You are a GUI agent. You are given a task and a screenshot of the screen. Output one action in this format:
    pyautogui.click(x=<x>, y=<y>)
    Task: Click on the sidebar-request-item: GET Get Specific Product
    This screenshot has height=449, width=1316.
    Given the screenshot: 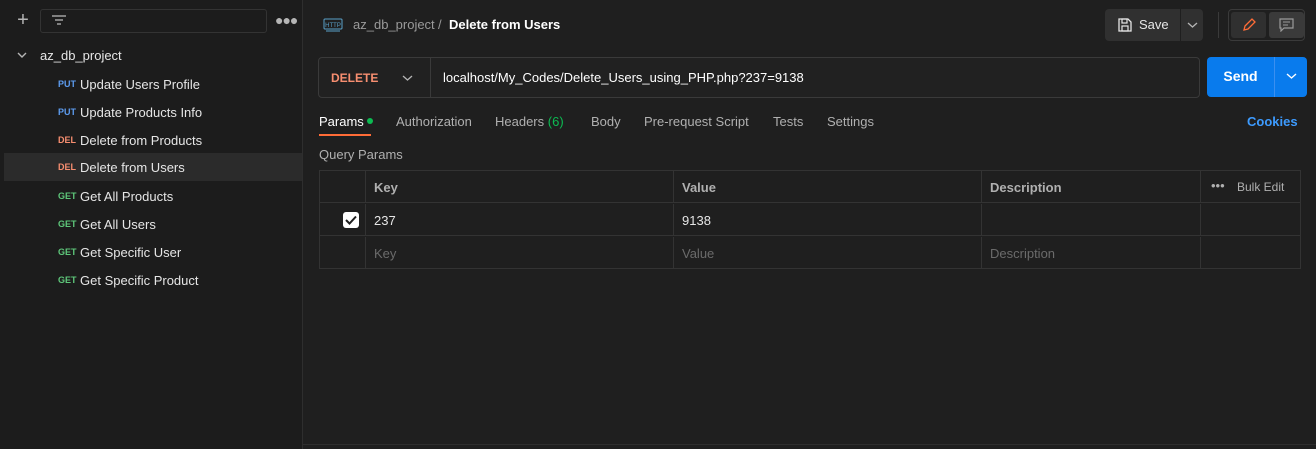 What is the action you would take?
    pyautogui.click(x=153, y=280)
    